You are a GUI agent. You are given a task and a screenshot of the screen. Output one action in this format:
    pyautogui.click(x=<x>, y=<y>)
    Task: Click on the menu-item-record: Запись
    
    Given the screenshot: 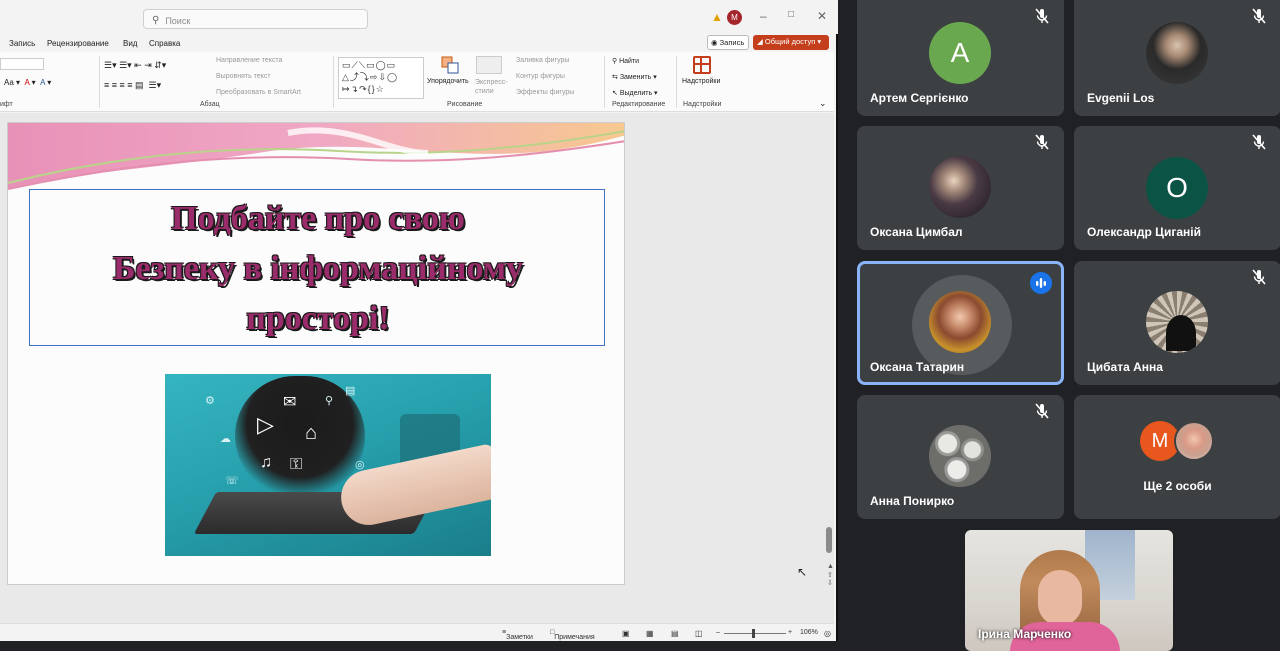 What is the action you would take?
    pyautogui.click(x=22, y=43)
    